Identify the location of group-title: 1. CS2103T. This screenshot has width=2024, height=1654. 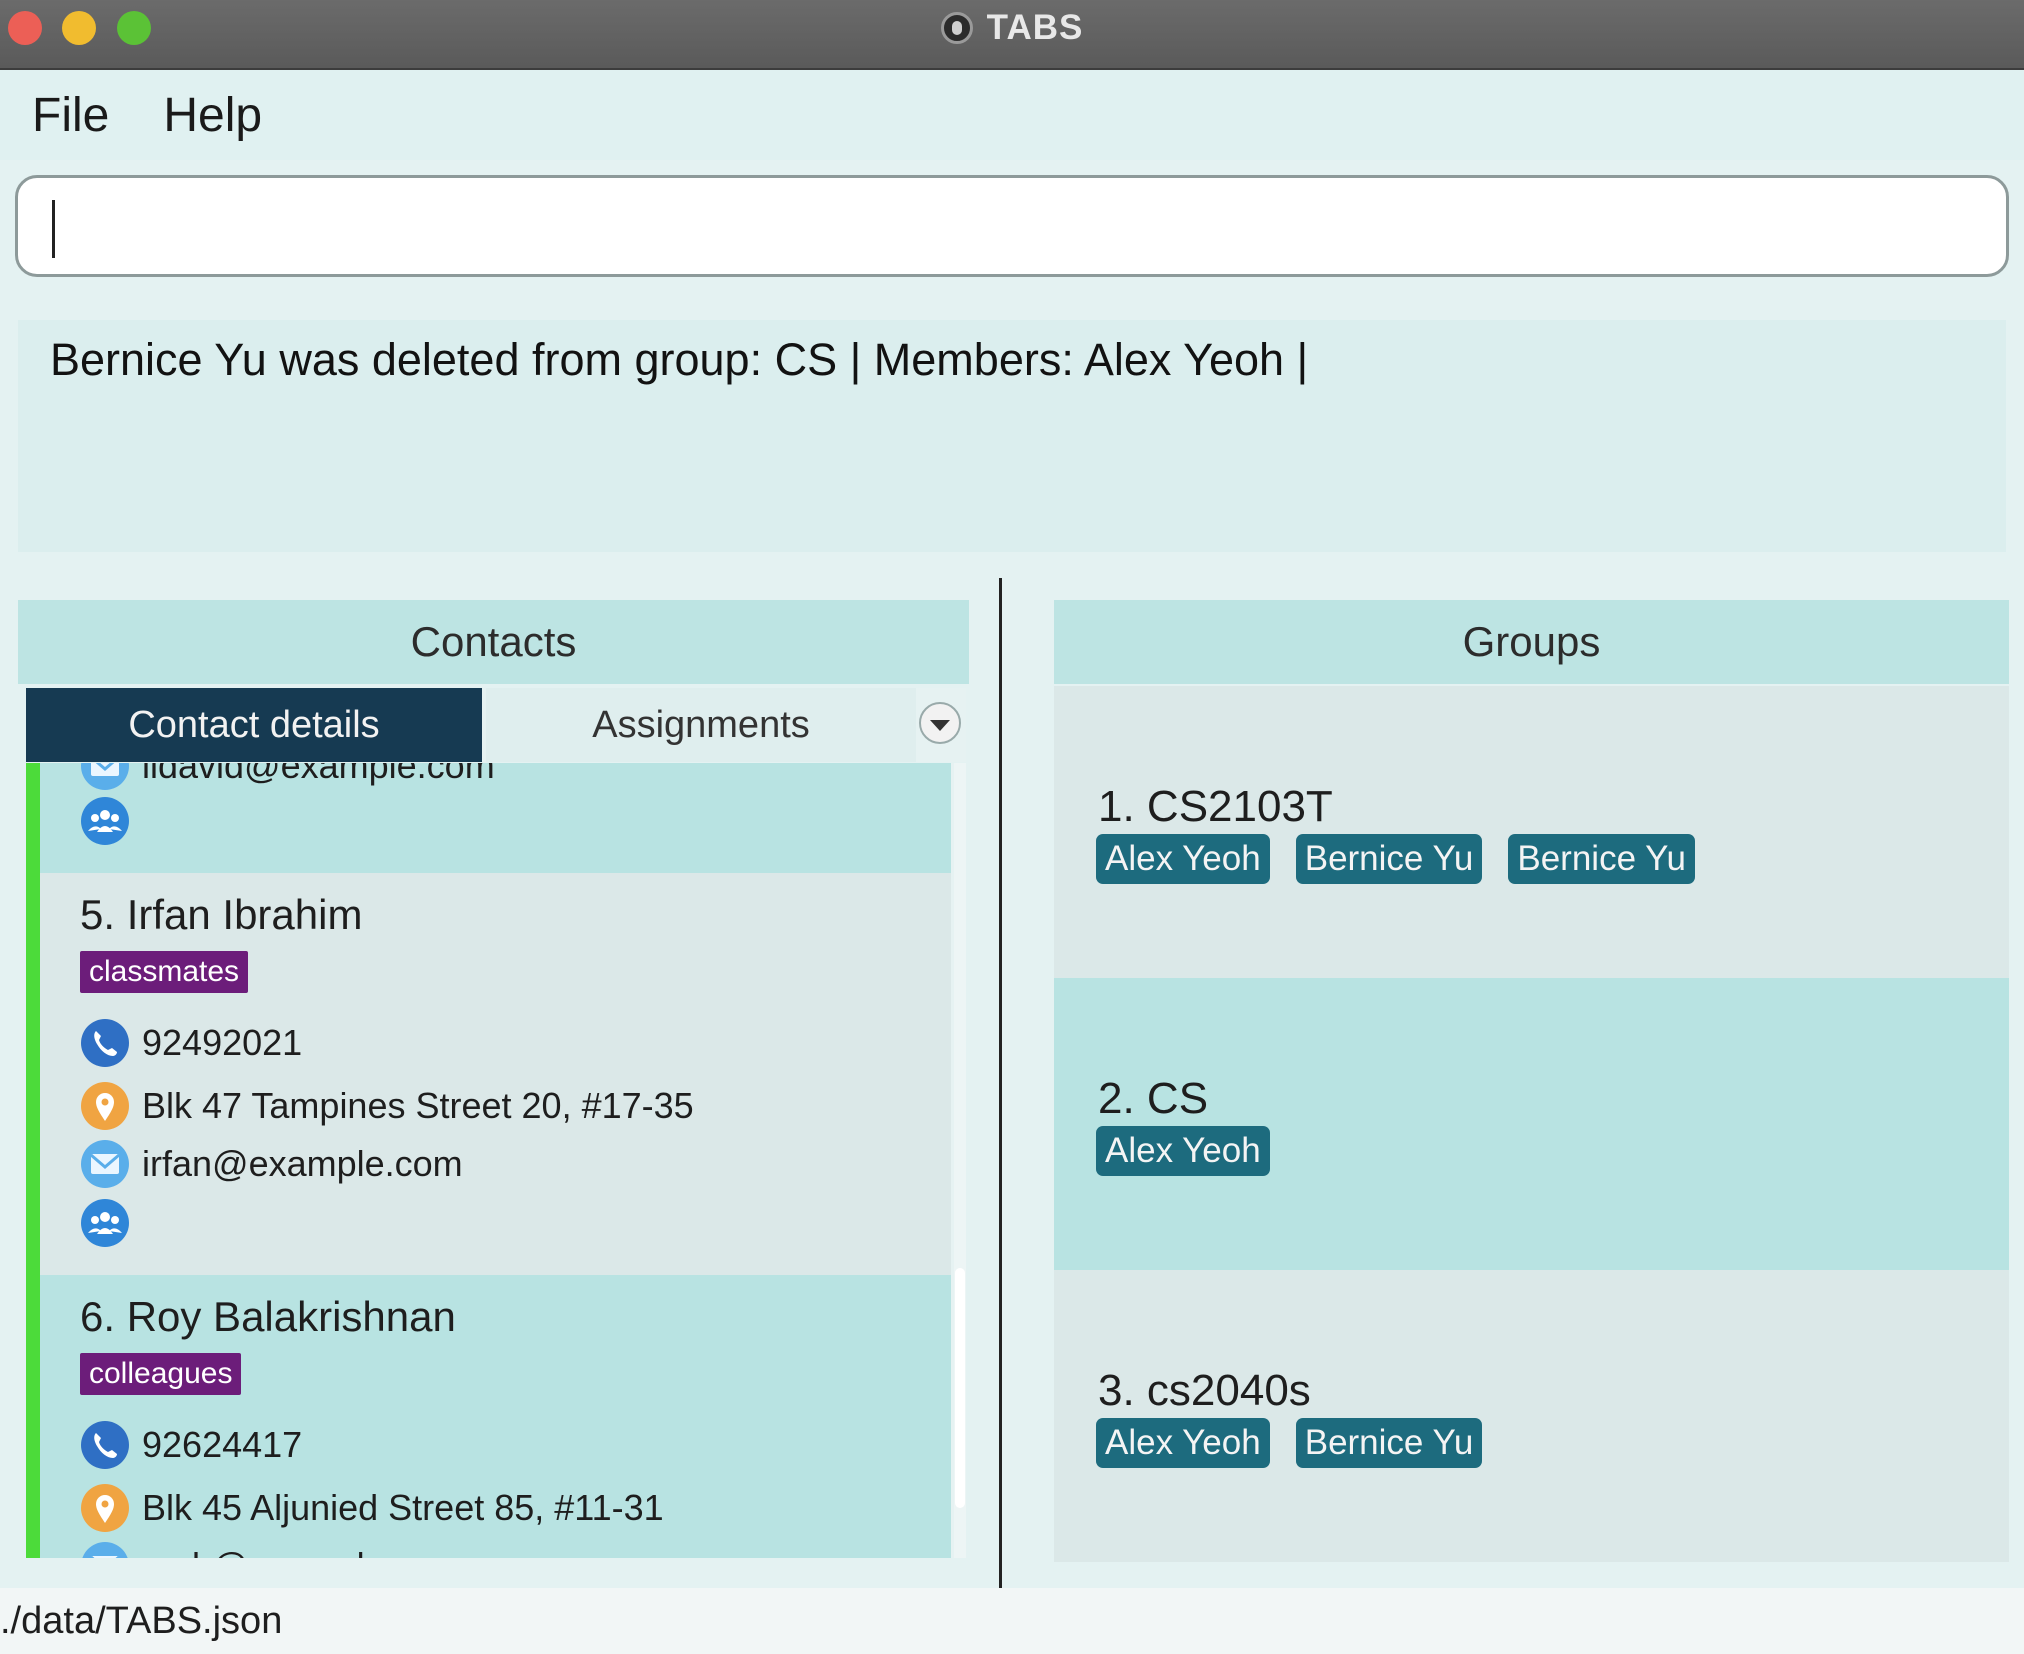
(1215, 806).